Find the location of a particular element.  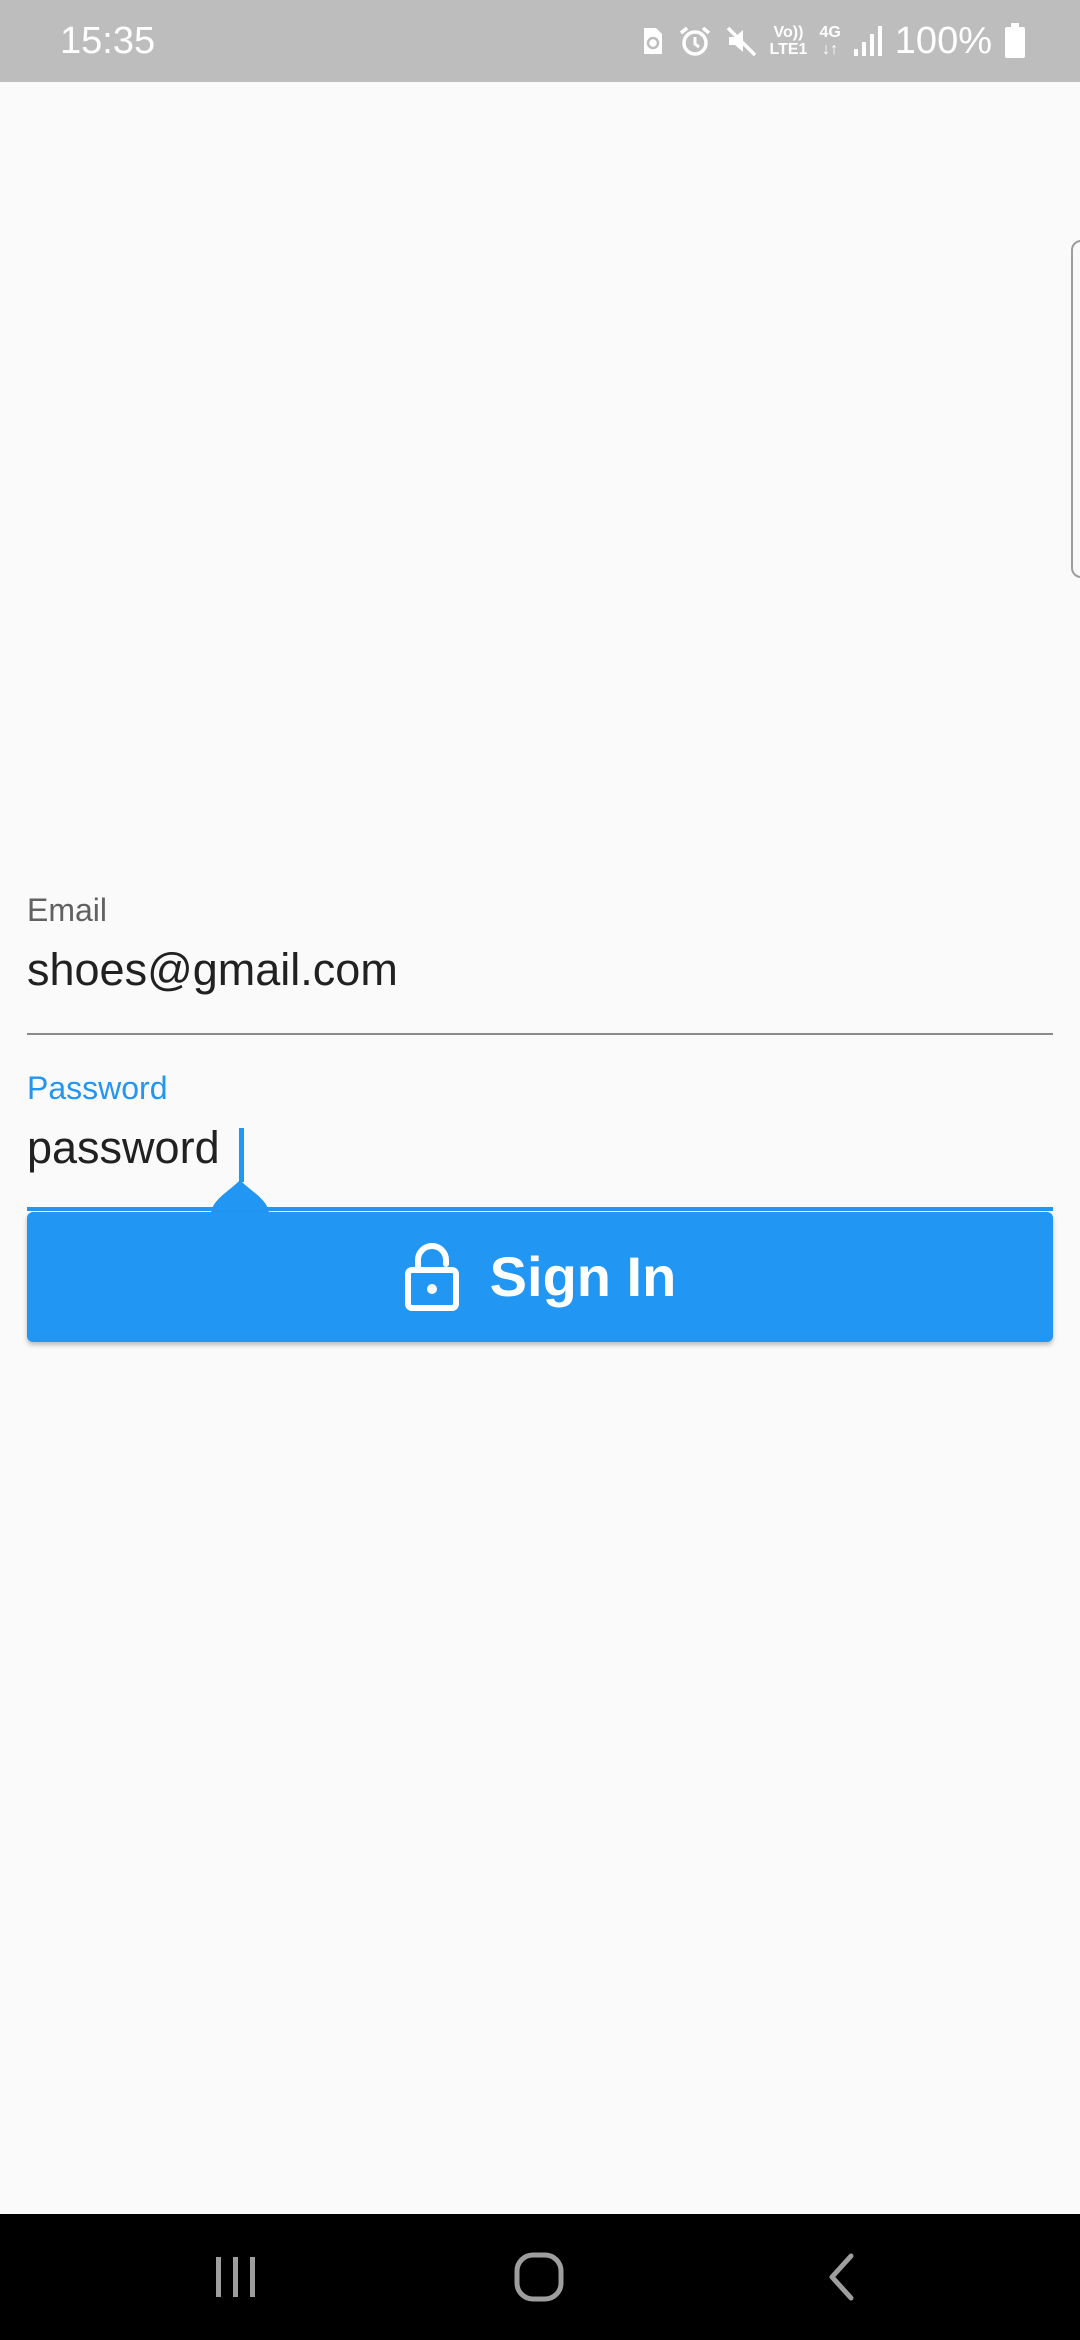

navigation-bar is located at coordinates (540, 2277).